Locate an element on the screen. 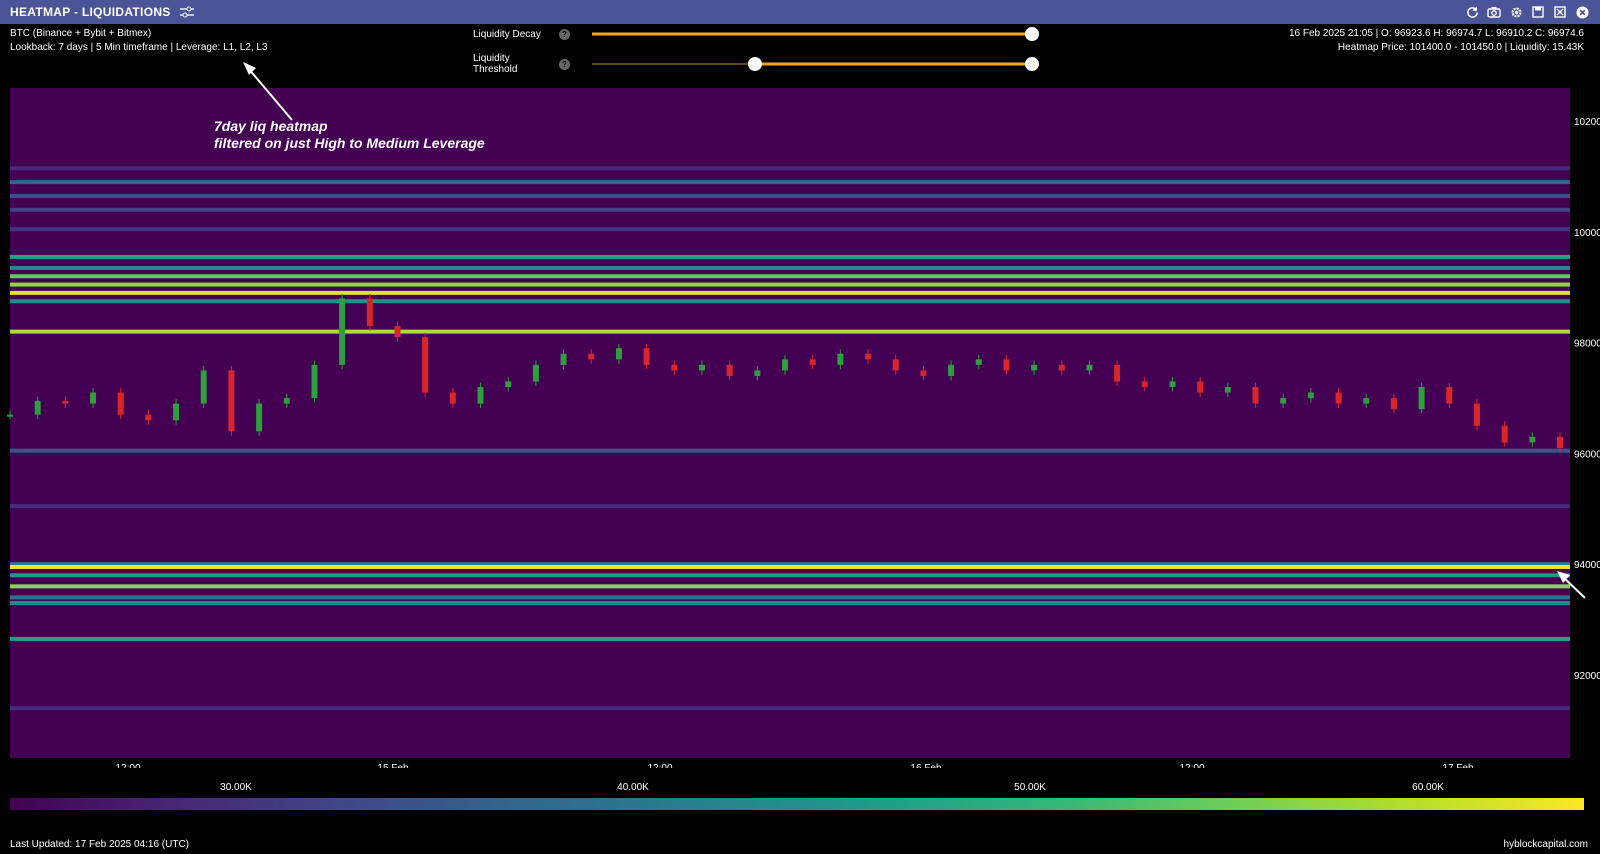 The height and width of the screenshot is (854, 1600). x-tick-label: 15 Feb is located at coordinates (393, 765).